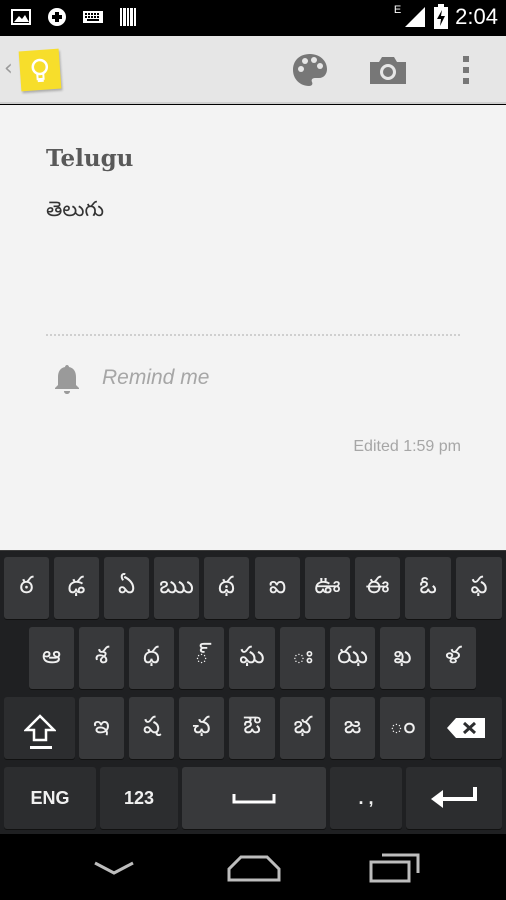 Image resolution: width=506 pixels, height=900 pixels. Describe the element at coordinates (253, 18) in the screenshot. I see `status-bar: E 2:04` at that location.